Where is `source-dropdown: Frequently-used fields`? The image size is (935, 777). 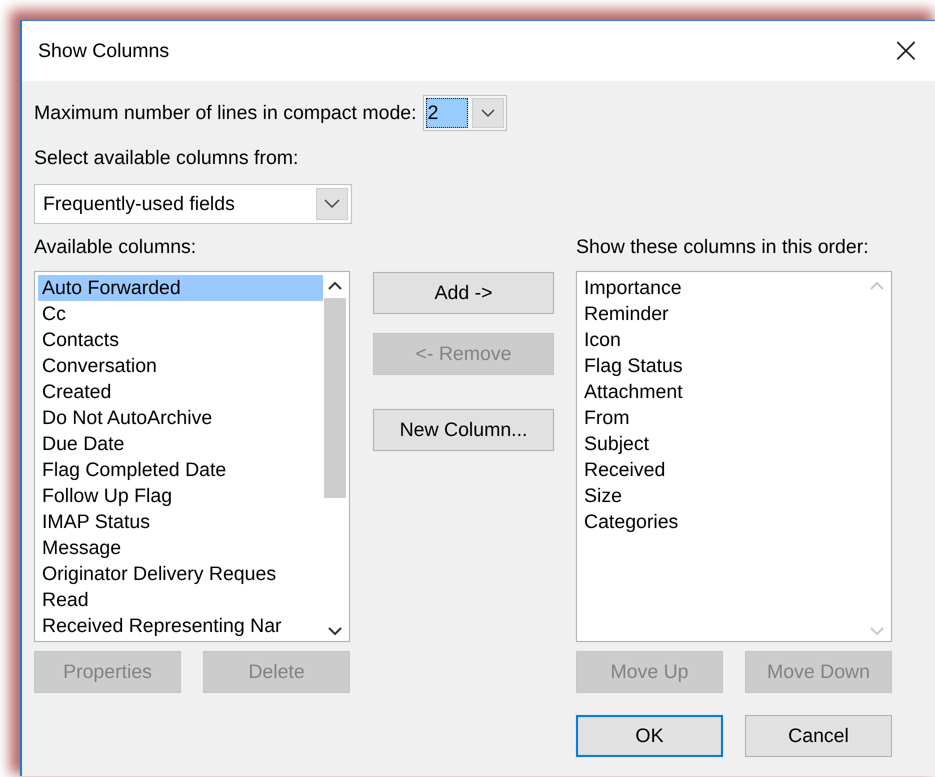 source-dropdown: Frequently-used fields is located at coordinates (193, 204).